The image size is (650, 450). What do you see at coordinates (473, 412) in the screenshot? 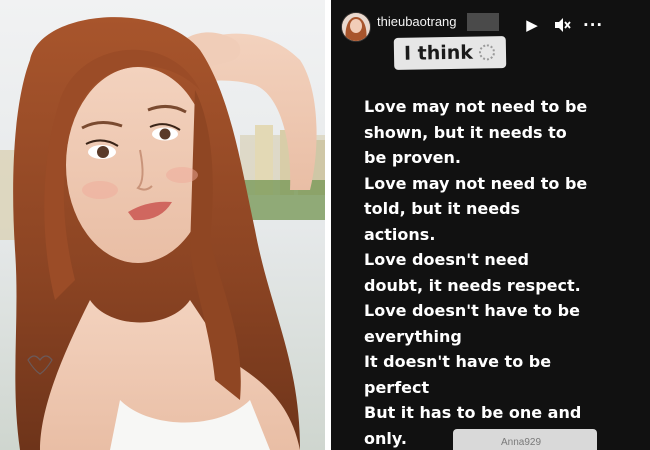
I see `quote-line: But it has to be one and` at bounding box center [473, 412].